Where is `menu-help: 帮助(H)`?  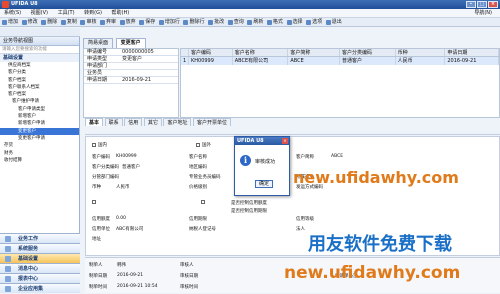
menu-help: 帮助(H) is located at coordinates (121, 13).